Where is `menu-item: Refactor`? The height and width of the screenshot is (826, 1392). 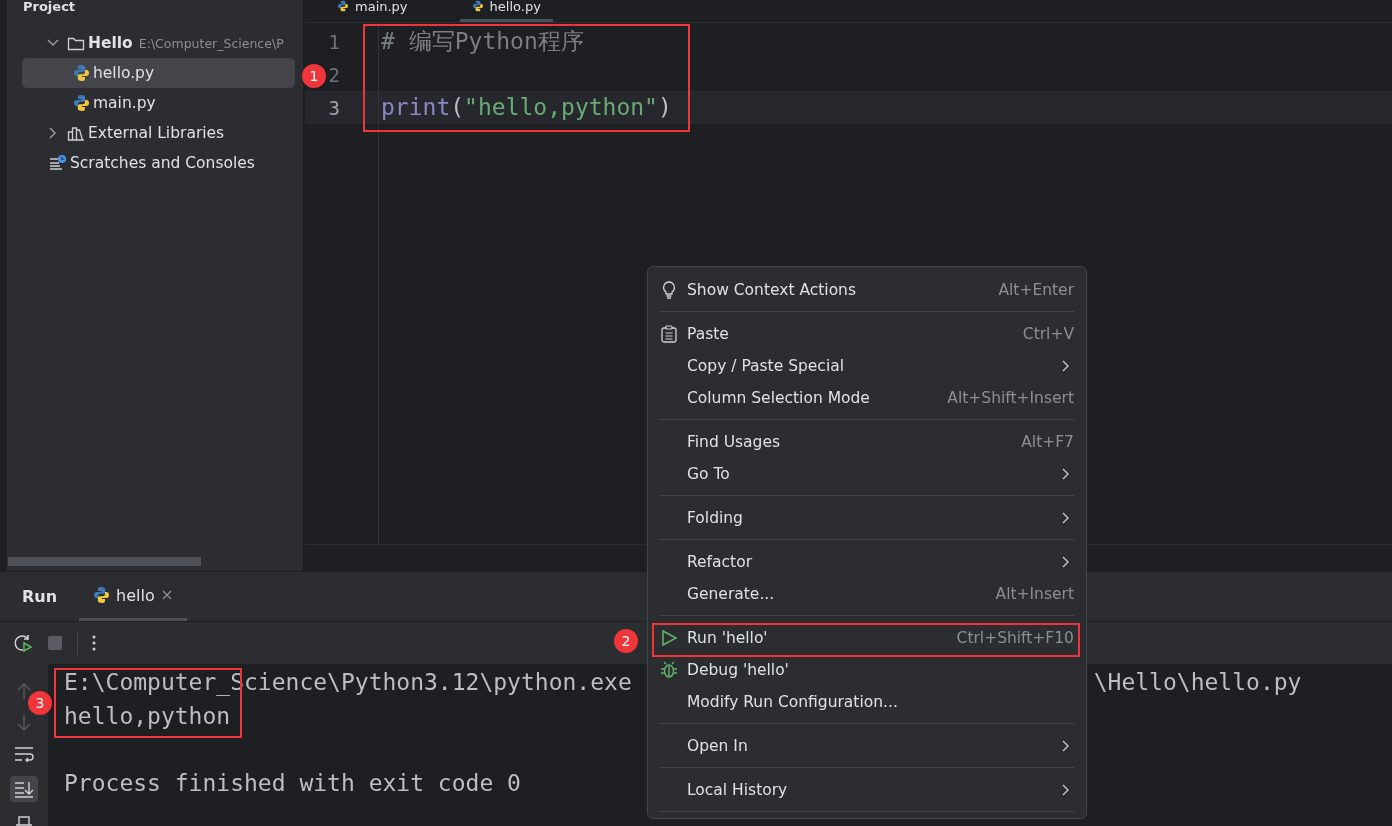 menu-item: Refactor is located at coordinates (867, 562).